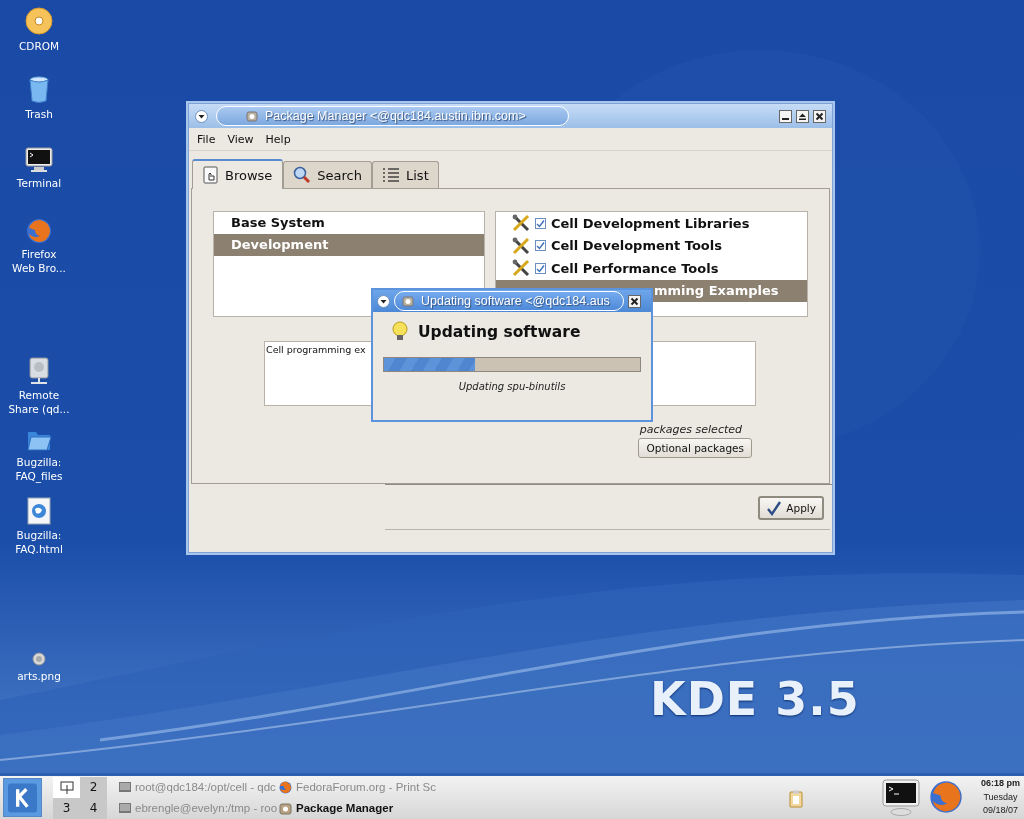 This screenshot has height=819, width=1024. Describe the element at coordinates (774, 508) in the screenshot. I see `checkmark-icon` at that location.